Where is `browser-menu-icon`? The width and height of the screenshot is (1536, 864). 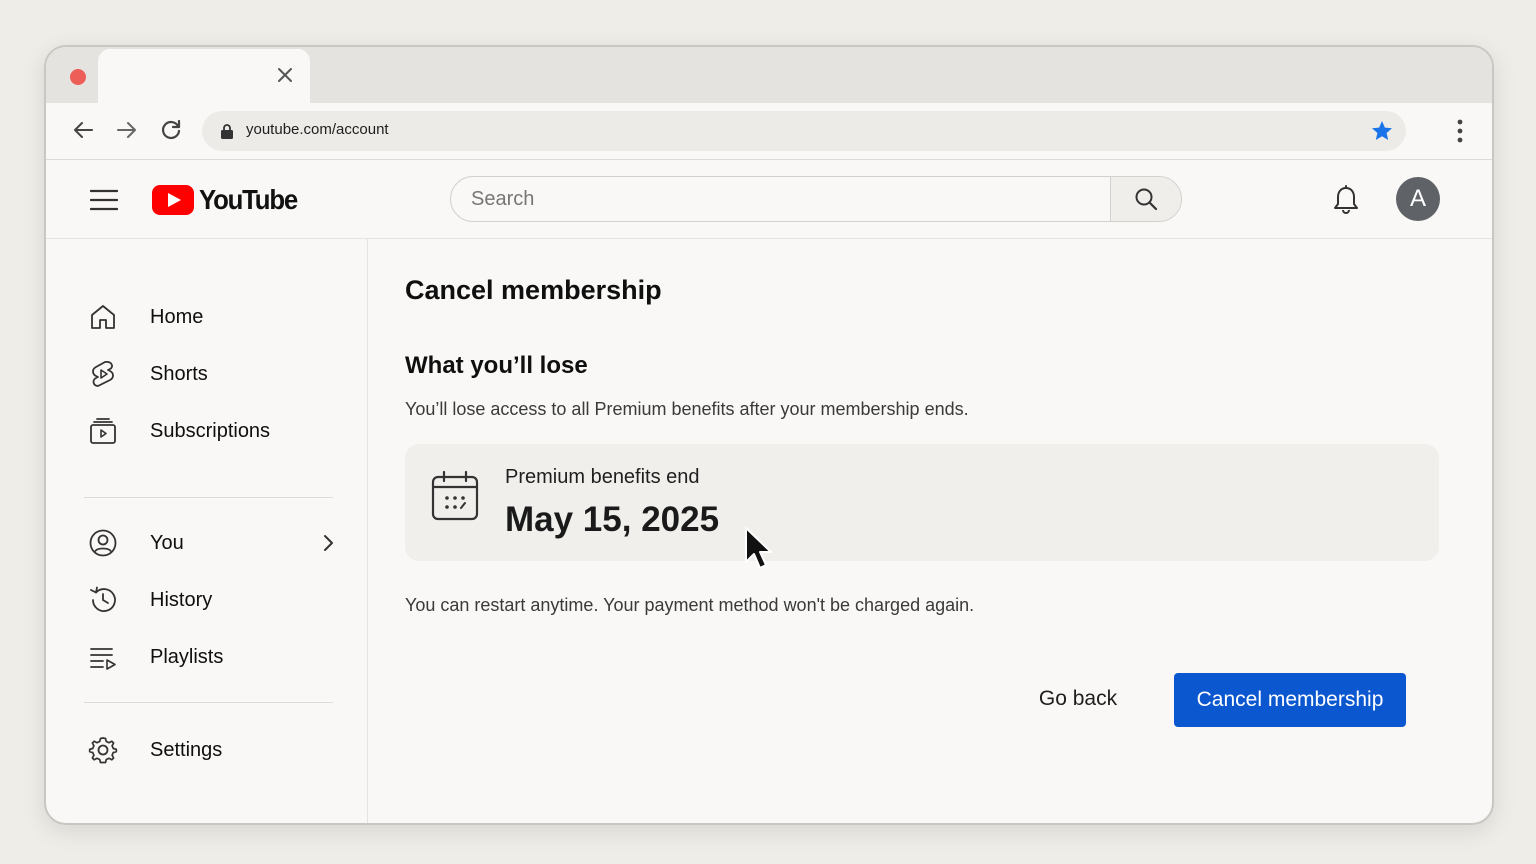
browser-menu-icon is located at coordinates (1460, 131).